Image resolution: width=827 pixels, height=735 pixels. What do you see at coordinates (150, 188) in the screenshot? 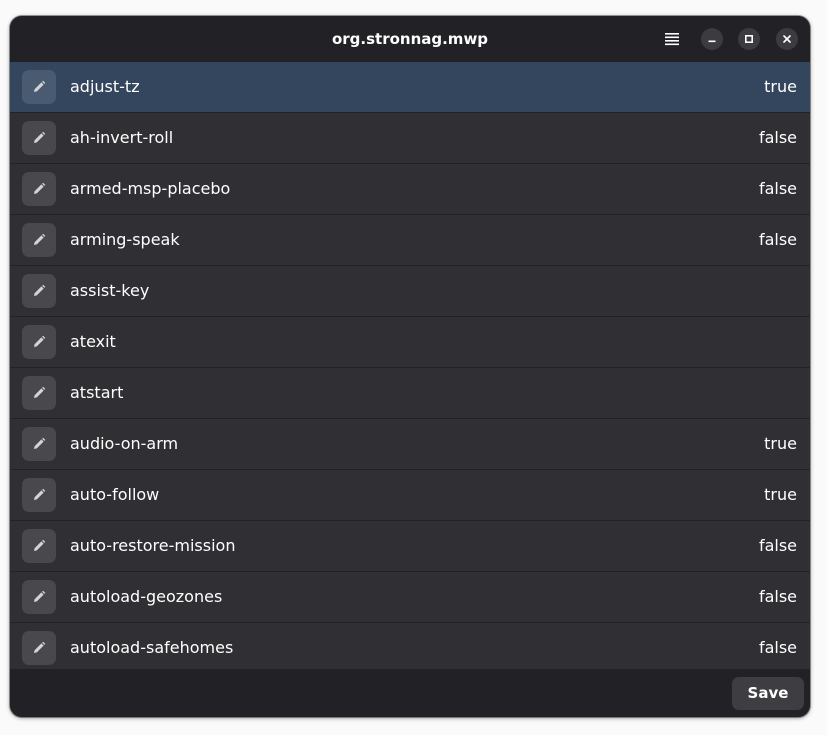
I see `setting-name: armed-msp-placebo` at bounding box center [150, 188].